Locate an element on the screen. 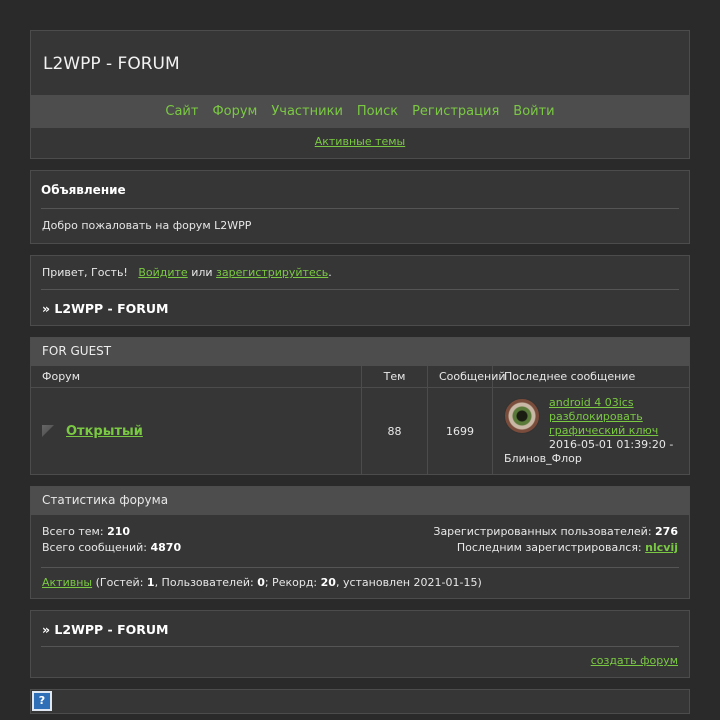 This screenshot has width=720, height=720. forum-cell: Открытый is located at coordinates (196, 431).